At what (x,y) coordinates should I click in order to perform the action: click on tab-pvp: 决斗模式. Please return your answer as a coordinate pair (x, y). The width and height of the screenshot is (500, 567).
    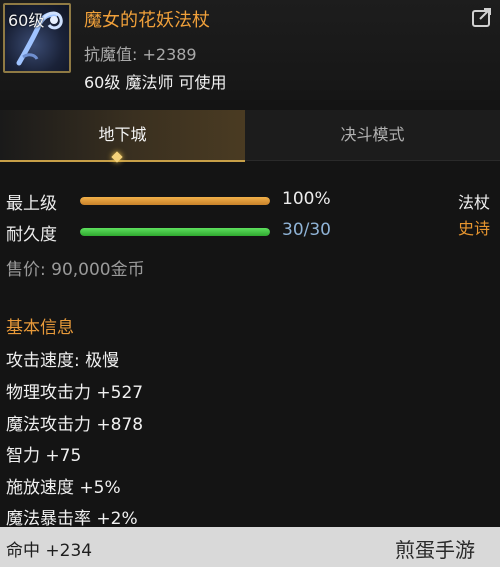
    Looking at the image, I should click on (372, 135).